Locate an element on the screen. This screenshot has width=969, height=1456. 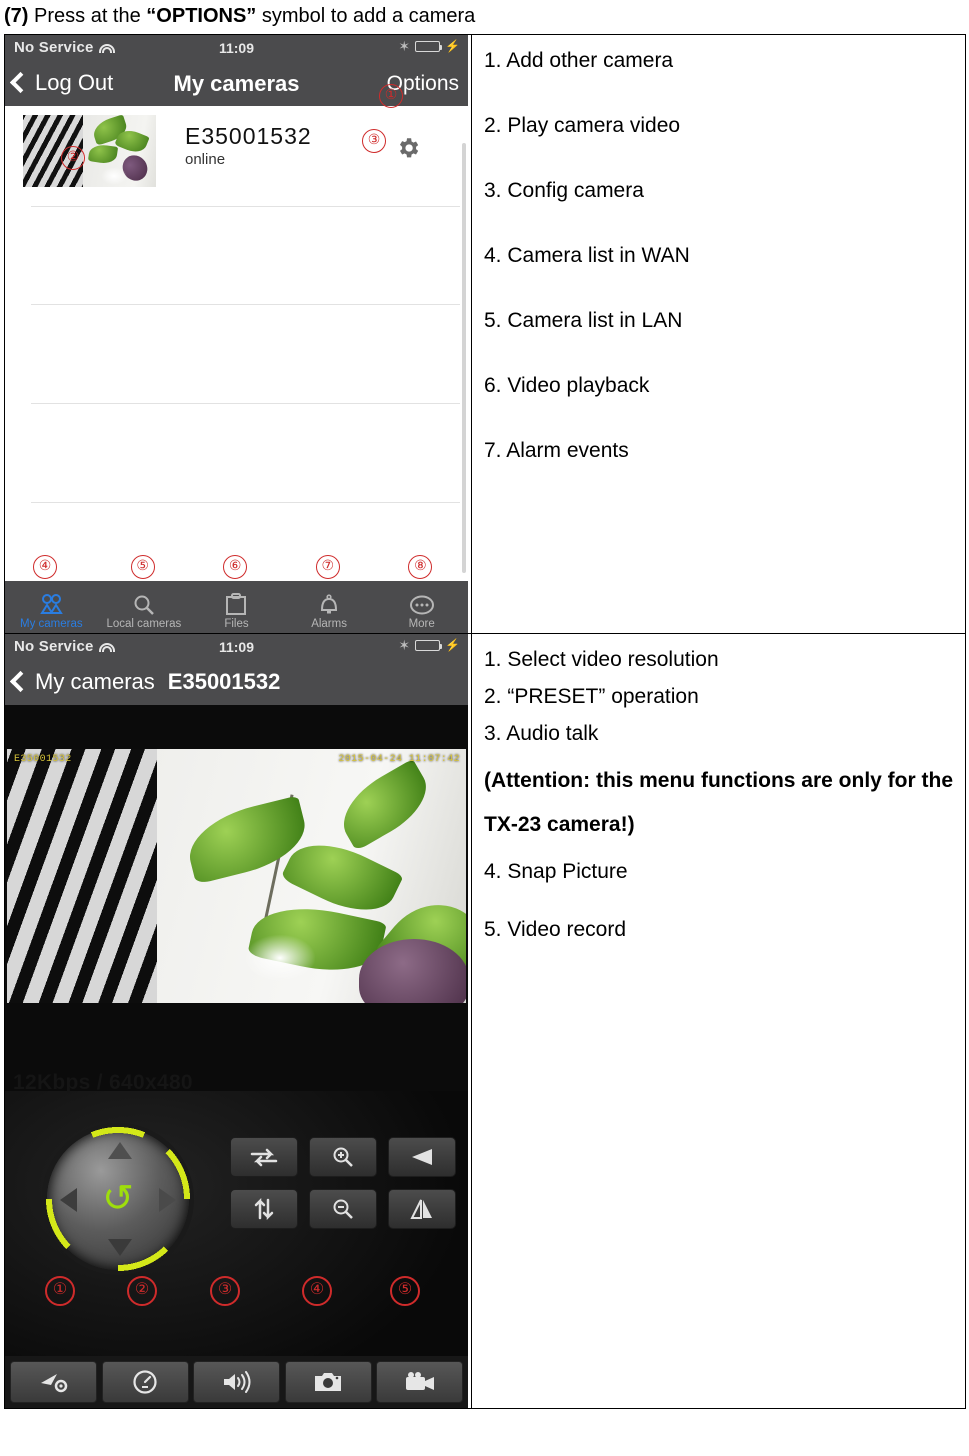
tab-alarms: Alarms ⑦ is located at coordinates (329, 594).